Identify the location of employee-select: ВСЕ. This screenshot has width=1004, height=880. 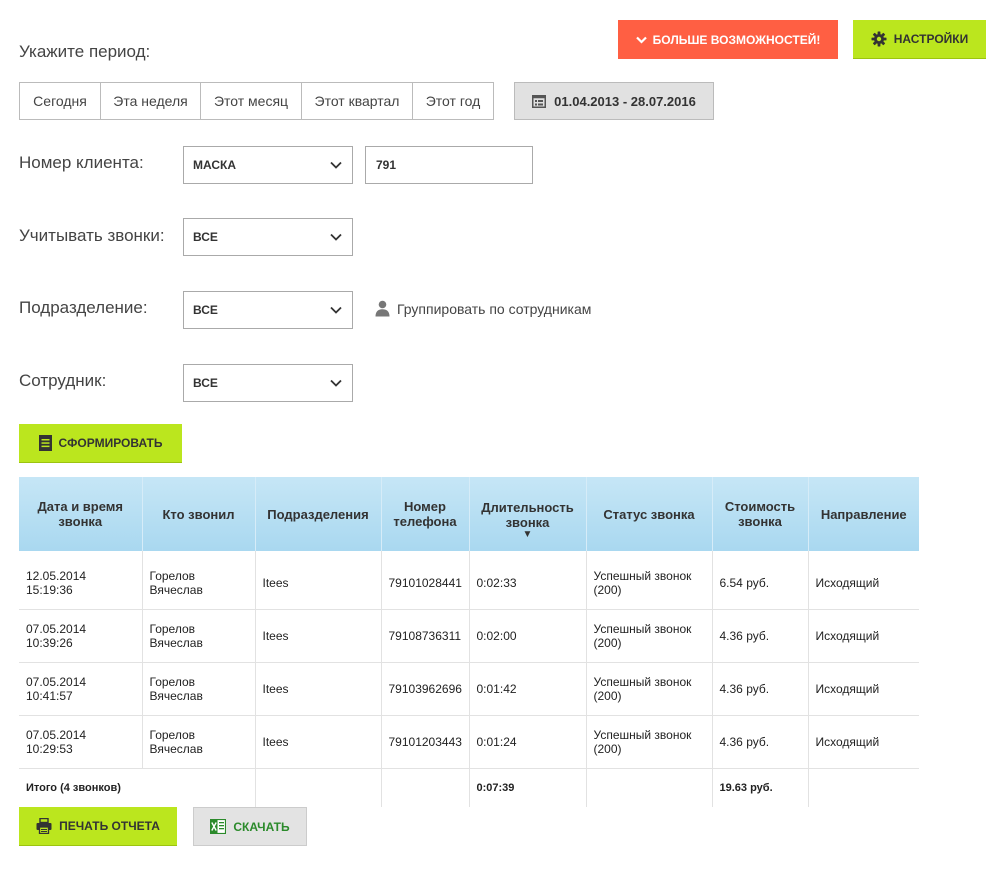
(268, 383).